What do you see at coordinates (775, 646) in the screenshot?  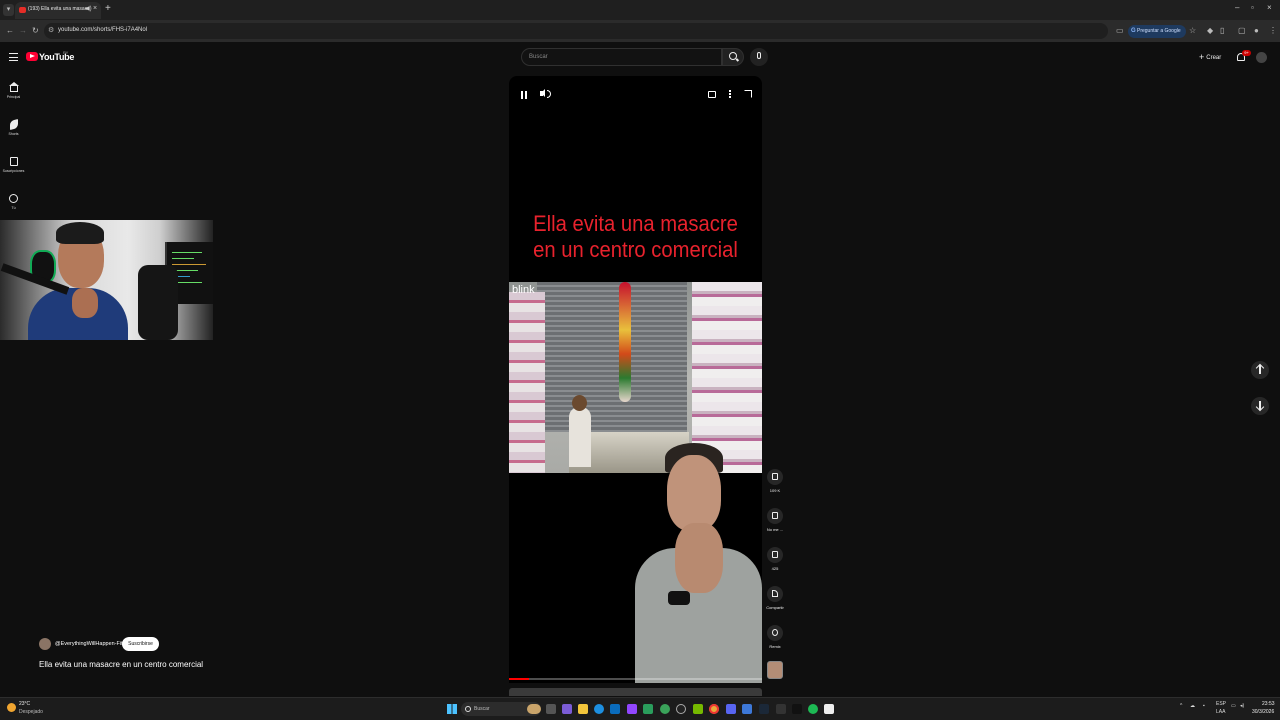 I see `remix-label: Remix` at bounding box center [775, 646].